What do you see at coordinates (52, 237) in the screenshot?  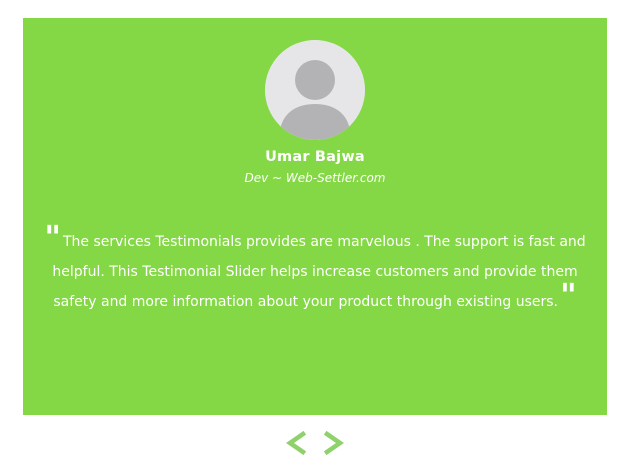 I see `open-quote-icon: "` at bounding box center [52, 237].